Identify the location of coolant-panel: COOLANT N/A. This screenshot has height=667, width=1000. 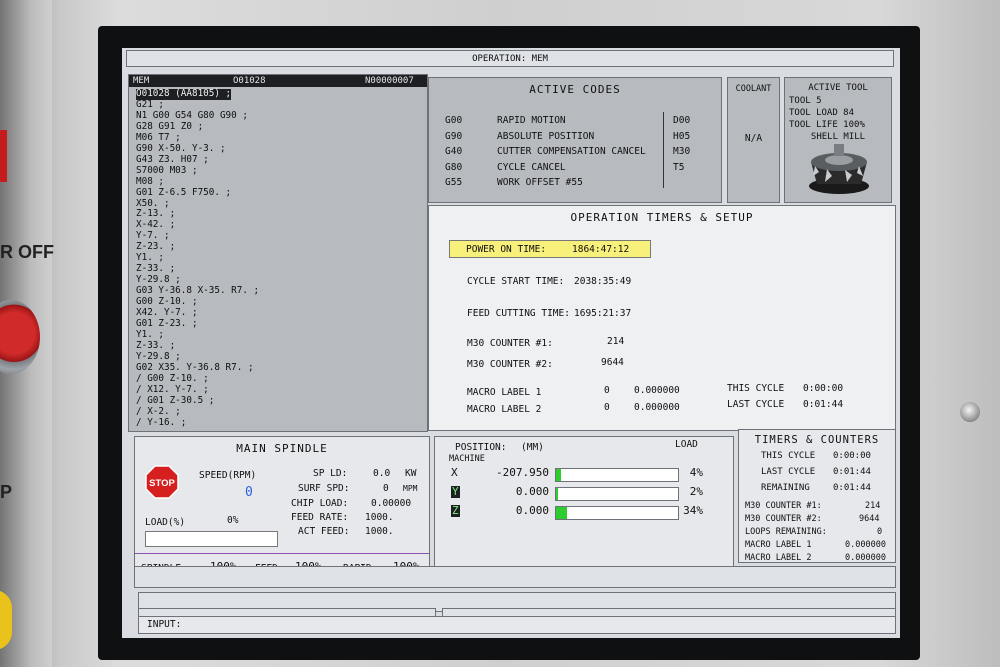
(753, 140).